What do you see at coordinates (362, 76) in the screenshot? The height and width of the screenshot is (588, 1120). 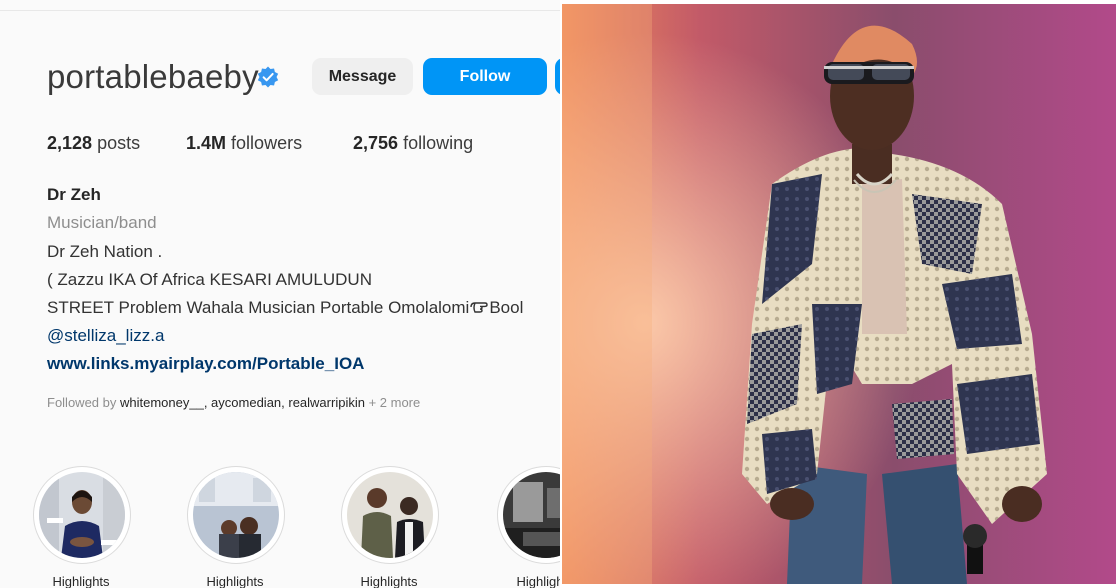 I see `message-button: Message` at bounding box center [362, 76].